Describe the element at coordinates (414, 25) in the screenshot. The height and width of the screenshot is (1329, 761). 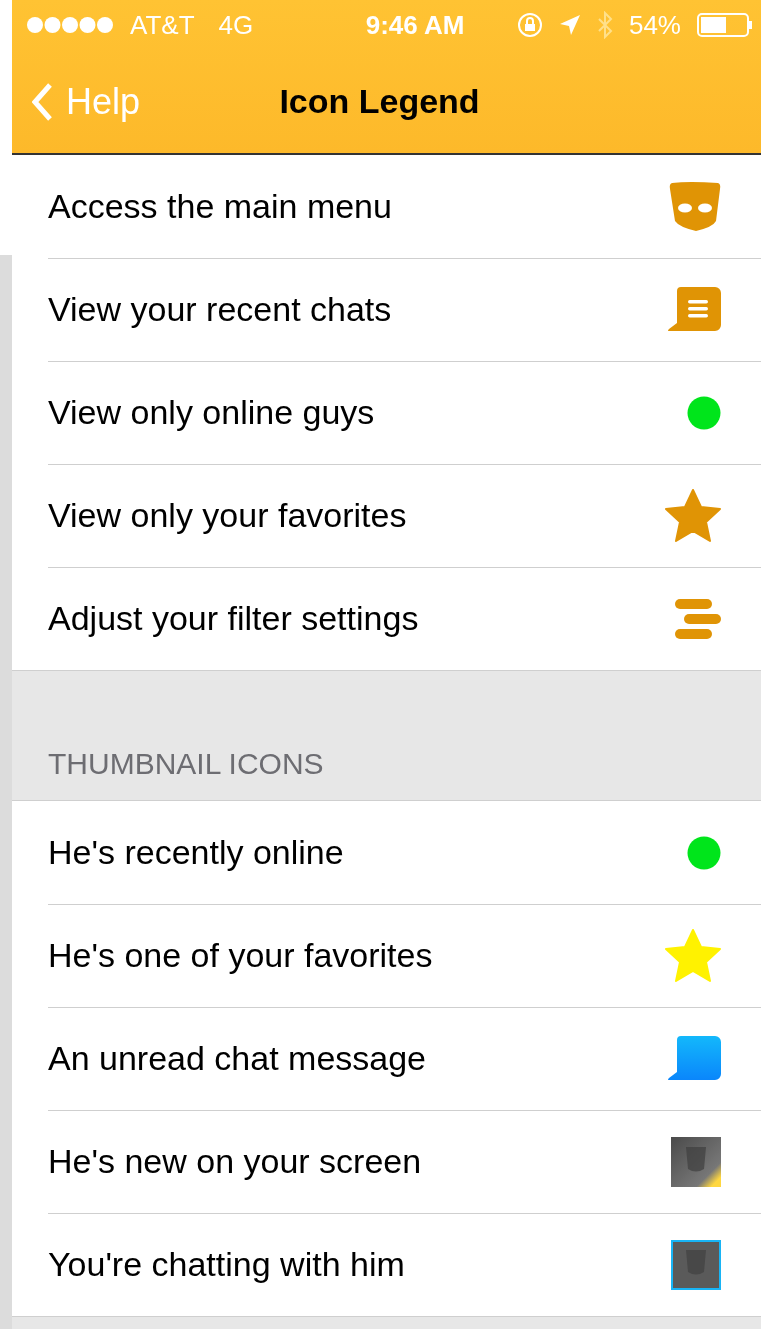
I see `status-time: 9:46 AM` at that location.